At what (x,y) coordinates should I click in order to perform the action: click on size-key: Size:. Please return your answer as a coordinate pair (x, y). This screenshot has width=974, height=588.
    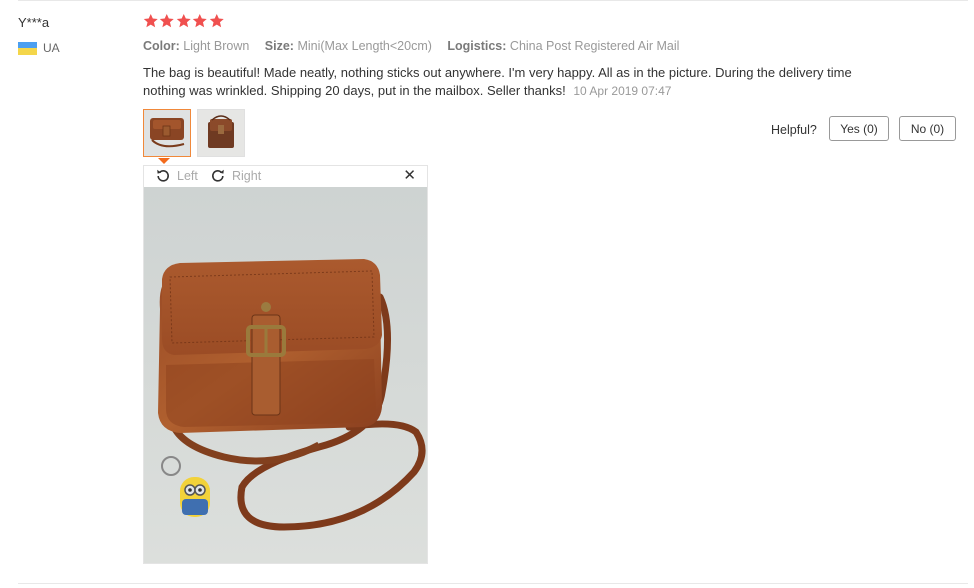
    Looking at the image, I should click on (279, 46).